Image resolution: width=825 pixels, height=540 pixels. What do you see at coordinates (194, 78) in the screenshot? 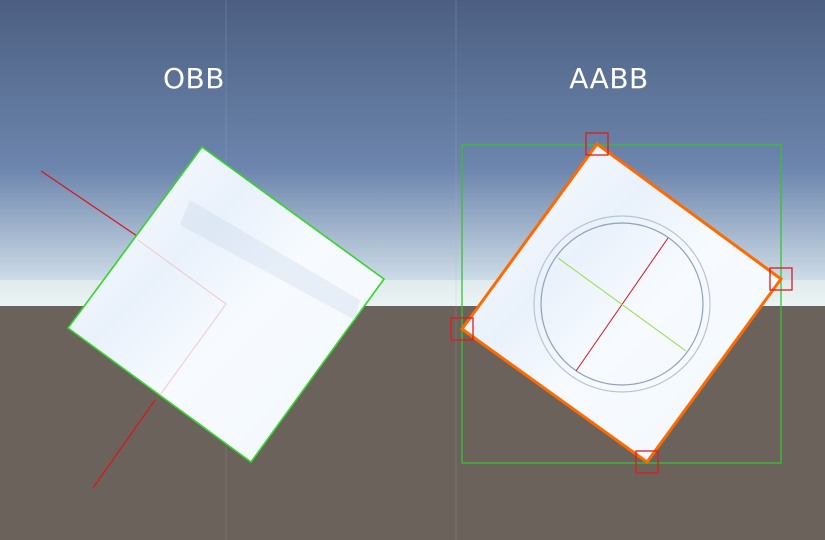
I see `obb-label: OBB` at bounding box center [194, 78].